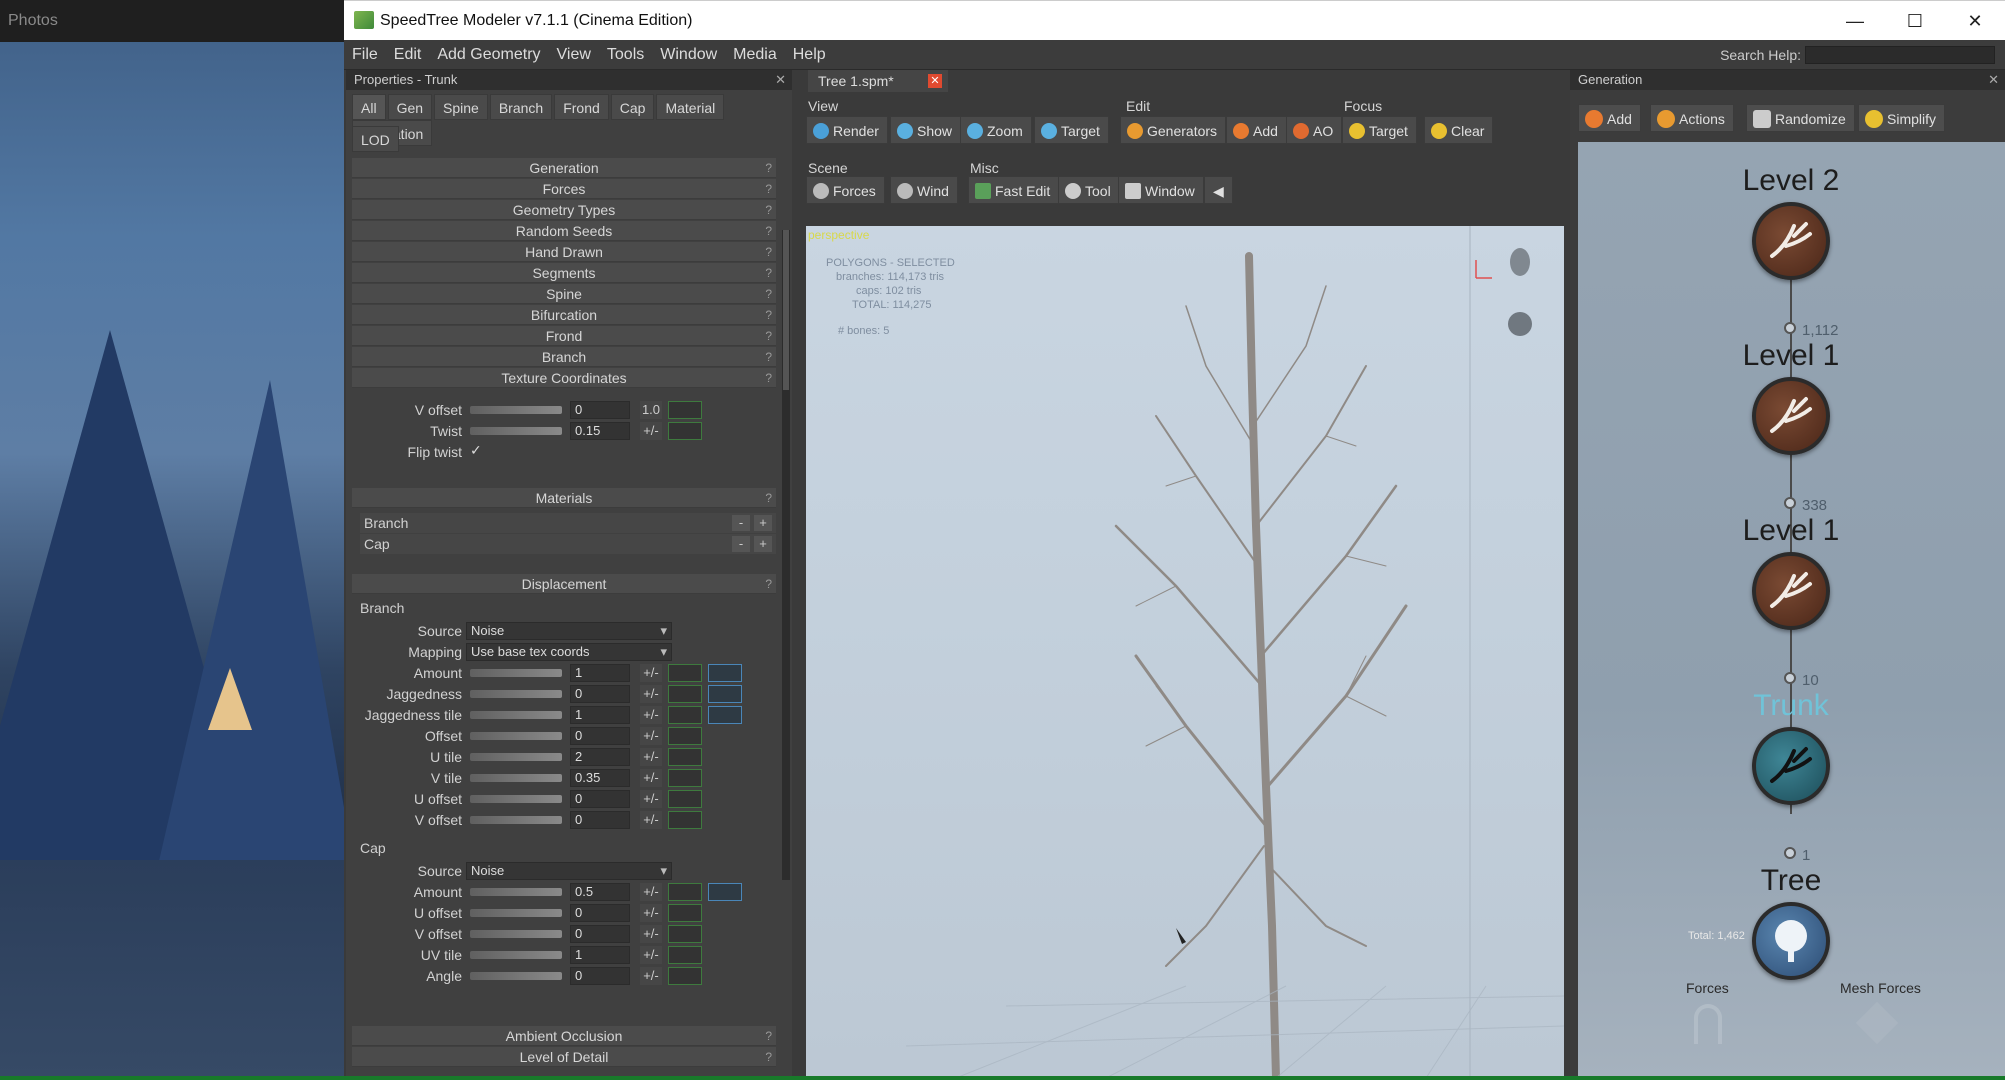 The width and height of the screenshot is (2005, 1080). Describe the element at coordinates (845, 190) in the screenshot. I see `forces-scene-button: Forces` at that location.